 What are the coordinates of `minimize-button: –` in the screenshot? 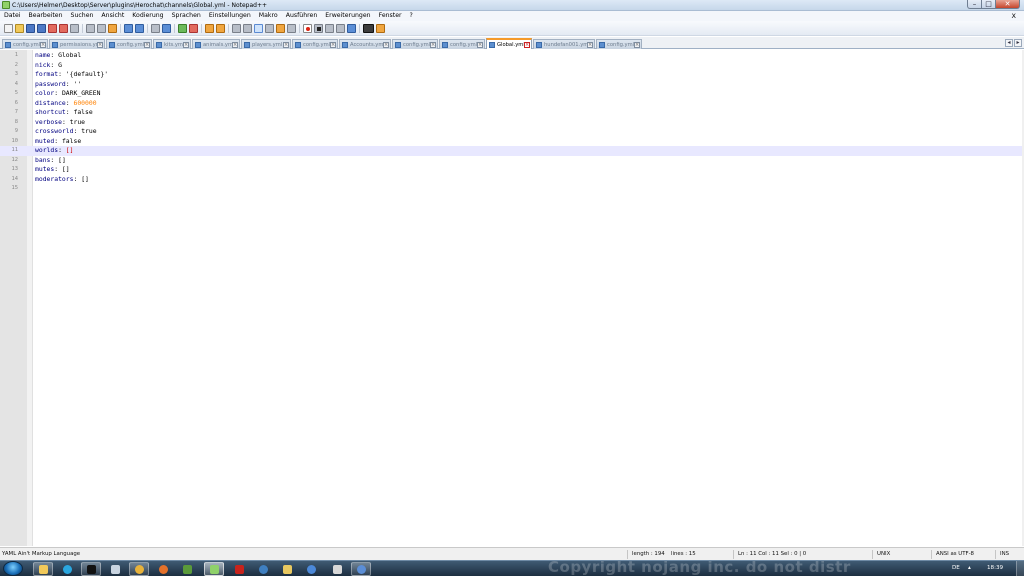 It's located at (974, 4).